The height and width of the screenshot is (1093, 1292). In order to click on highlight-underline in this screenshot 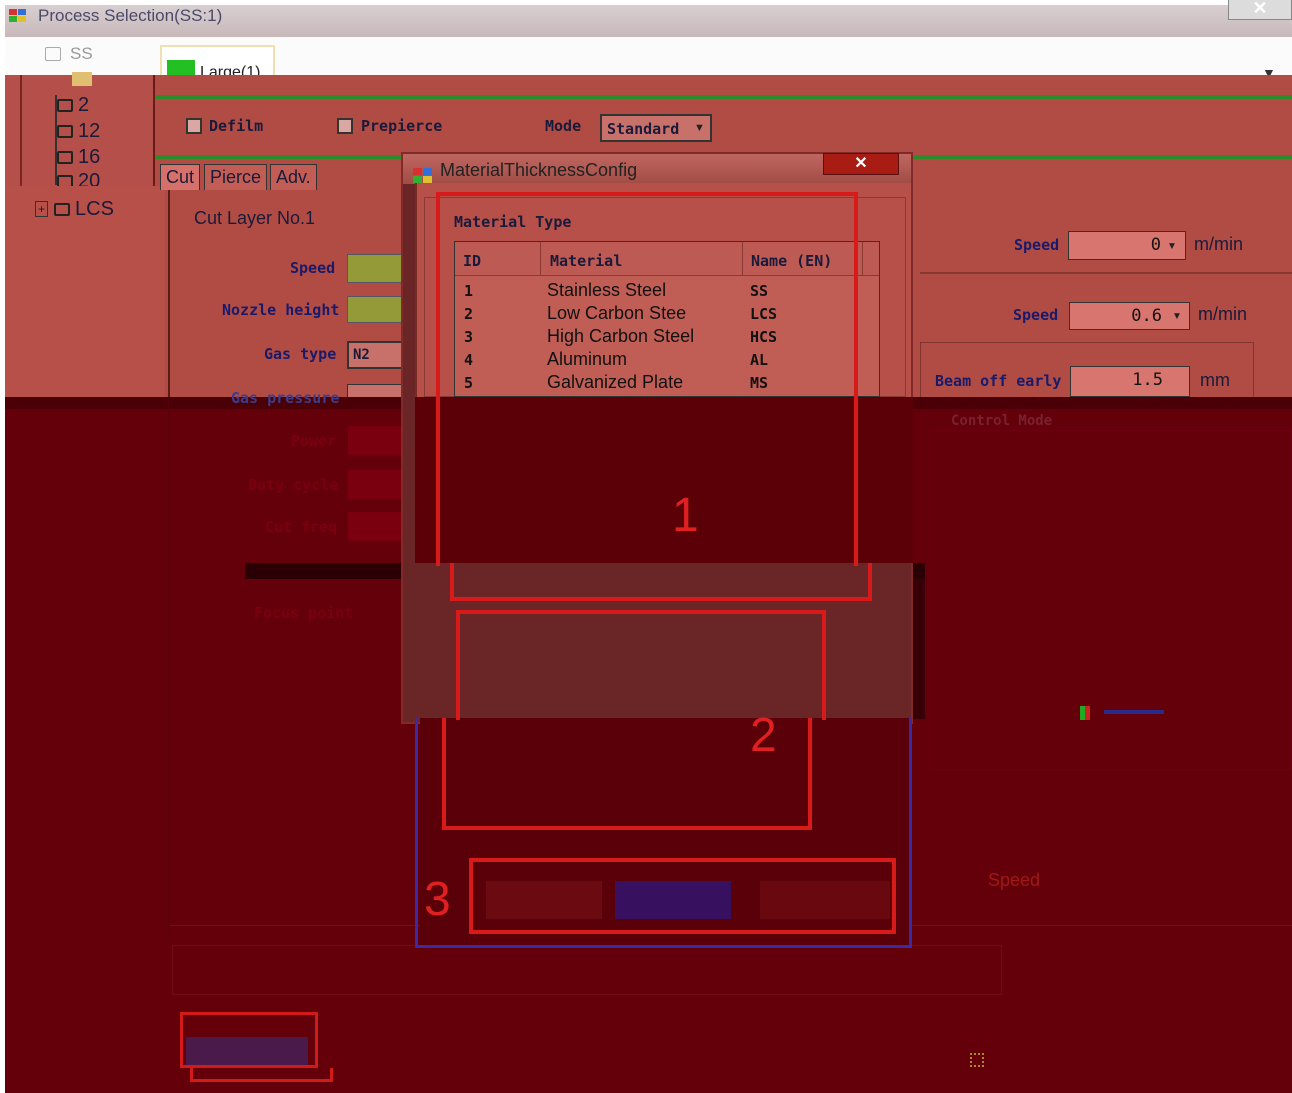, I will do `click(261, 1075)`.